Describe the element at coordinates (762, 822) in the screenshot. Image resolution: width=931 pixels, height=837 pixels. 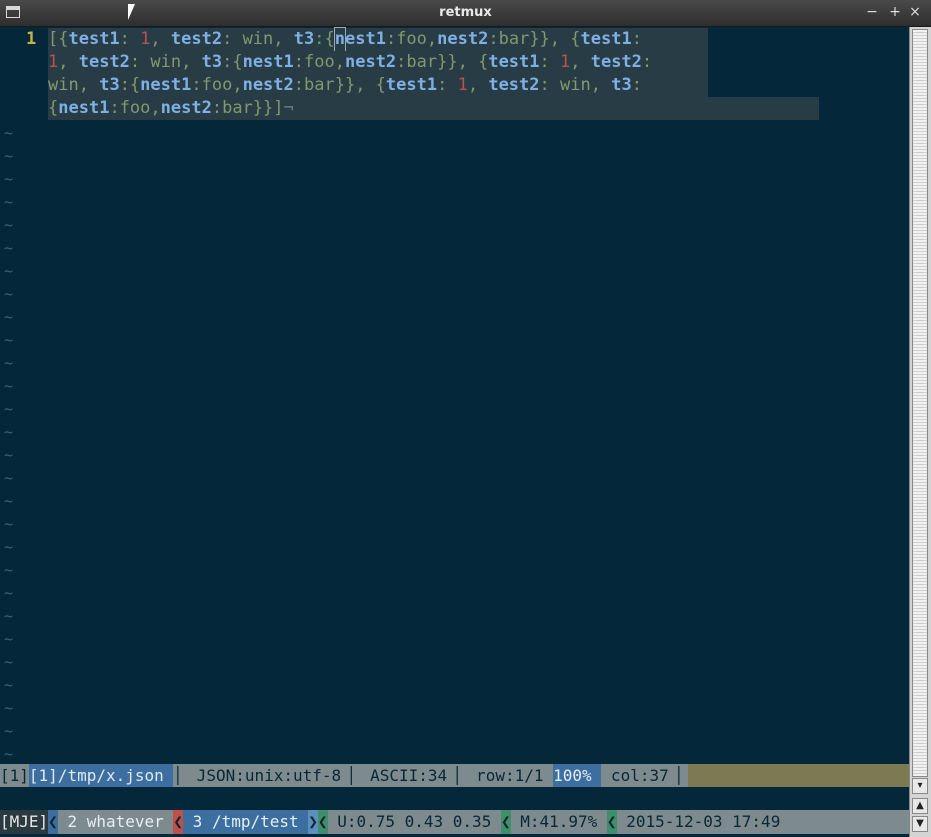
I see `tmux-datetime: 2015-12-03 17:49` at that location.